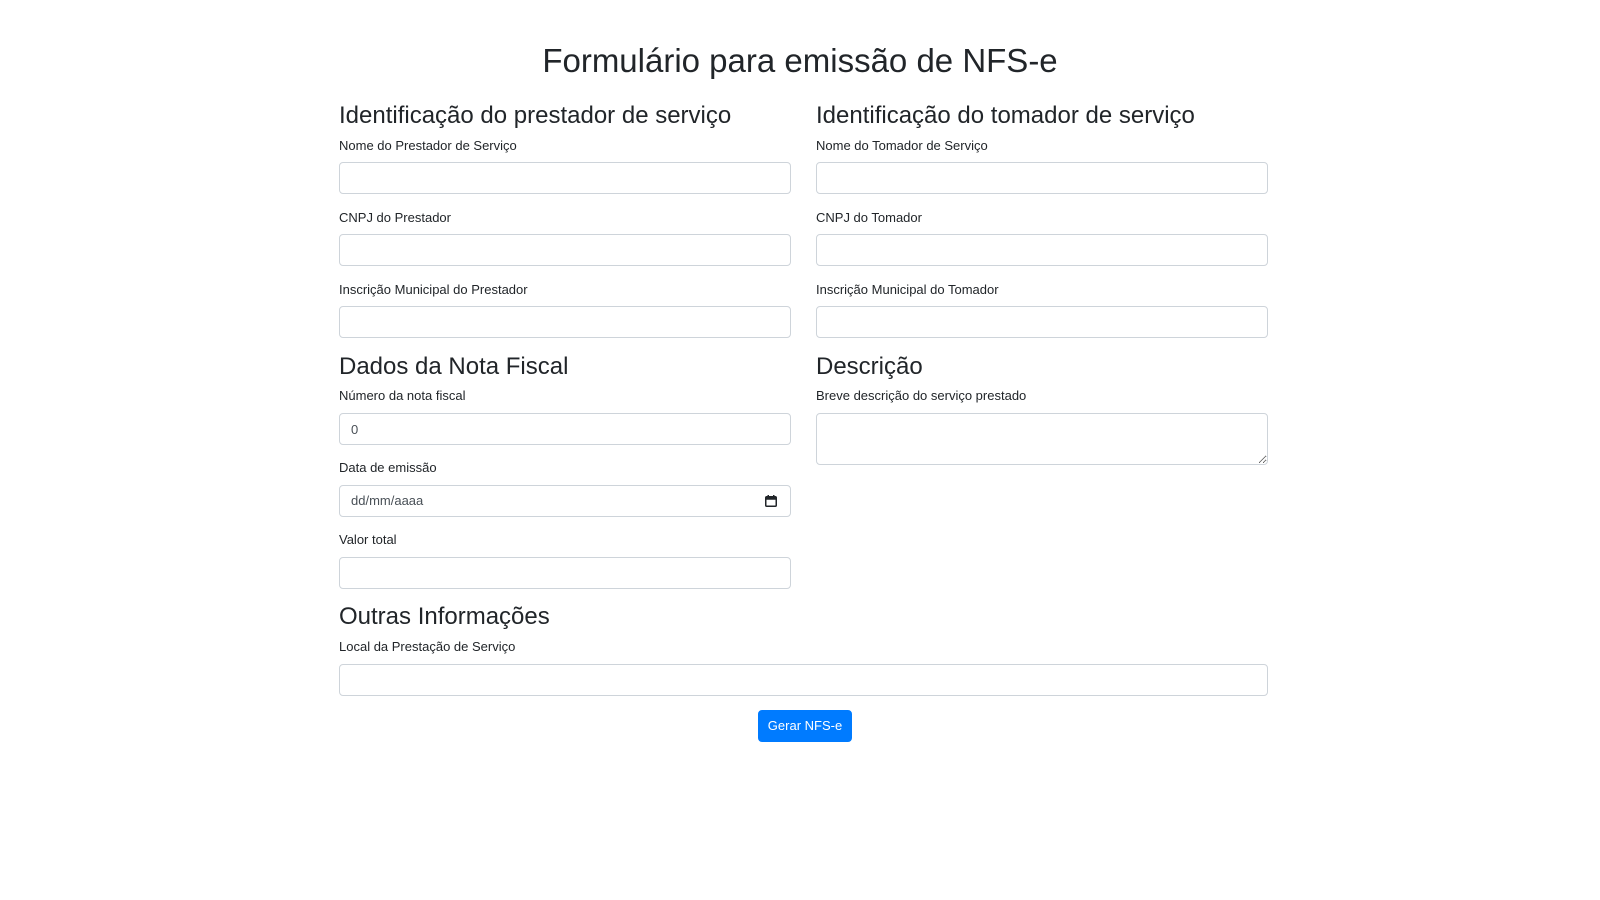  Describe the element at coordinates (921, 395) in the screenshot. I see `label-breve-descricao: Breve descrição do serviço prestado` at that location.